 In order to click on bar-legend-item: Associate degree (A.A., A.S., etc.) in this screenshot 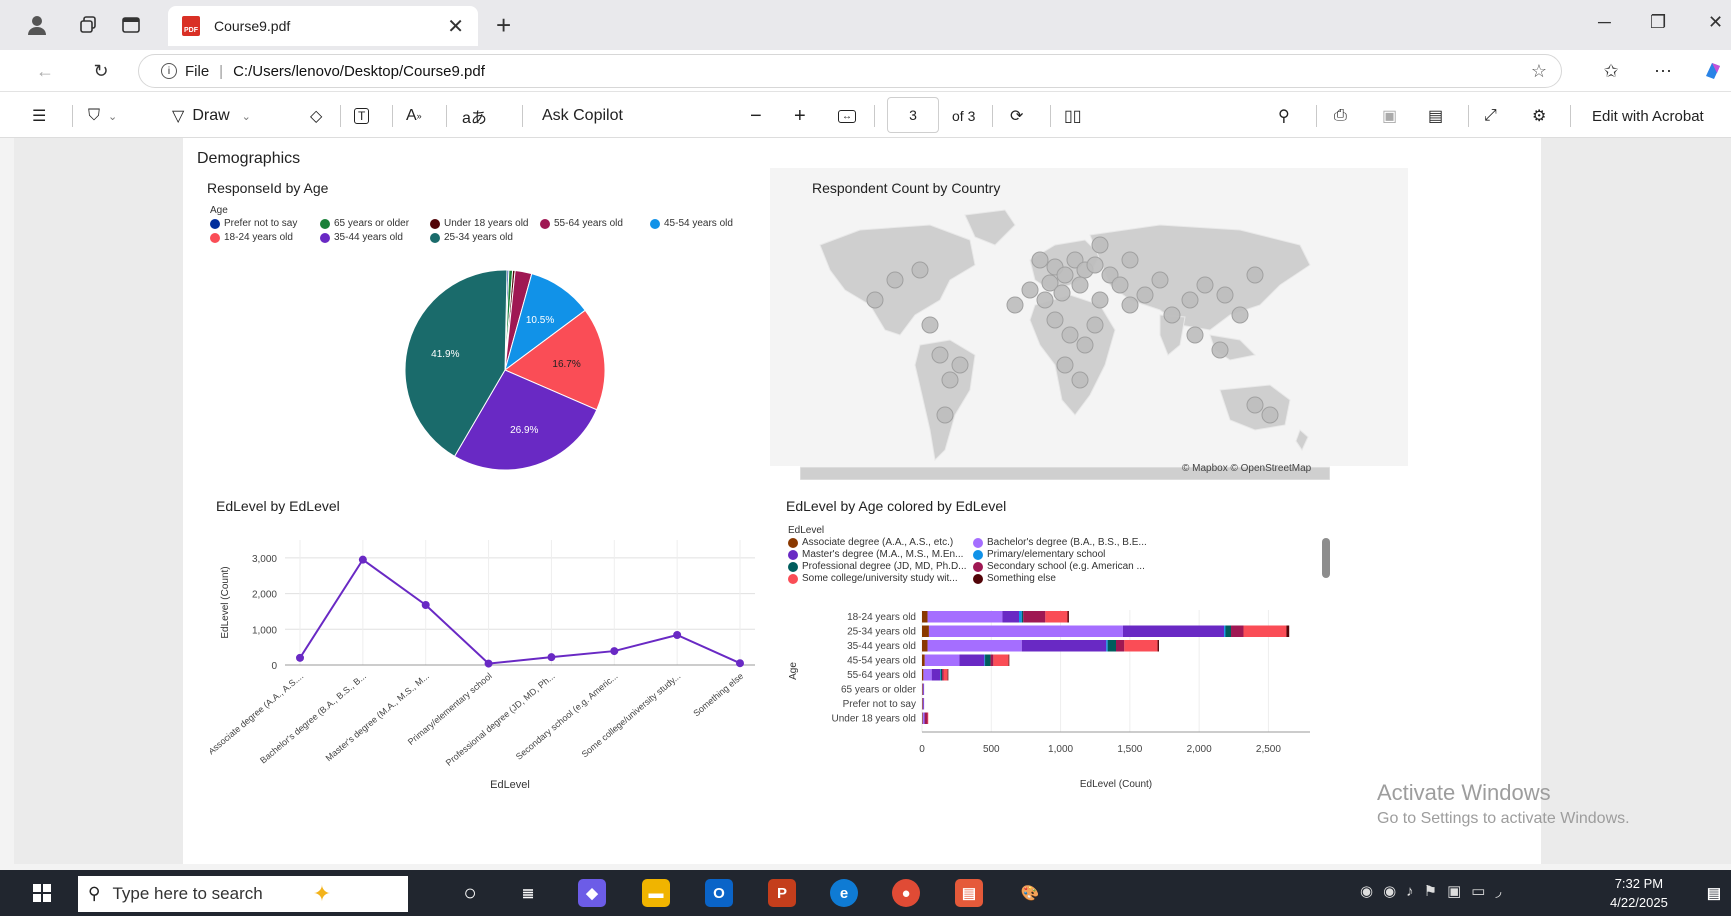, I will do `click(870, 542)`.